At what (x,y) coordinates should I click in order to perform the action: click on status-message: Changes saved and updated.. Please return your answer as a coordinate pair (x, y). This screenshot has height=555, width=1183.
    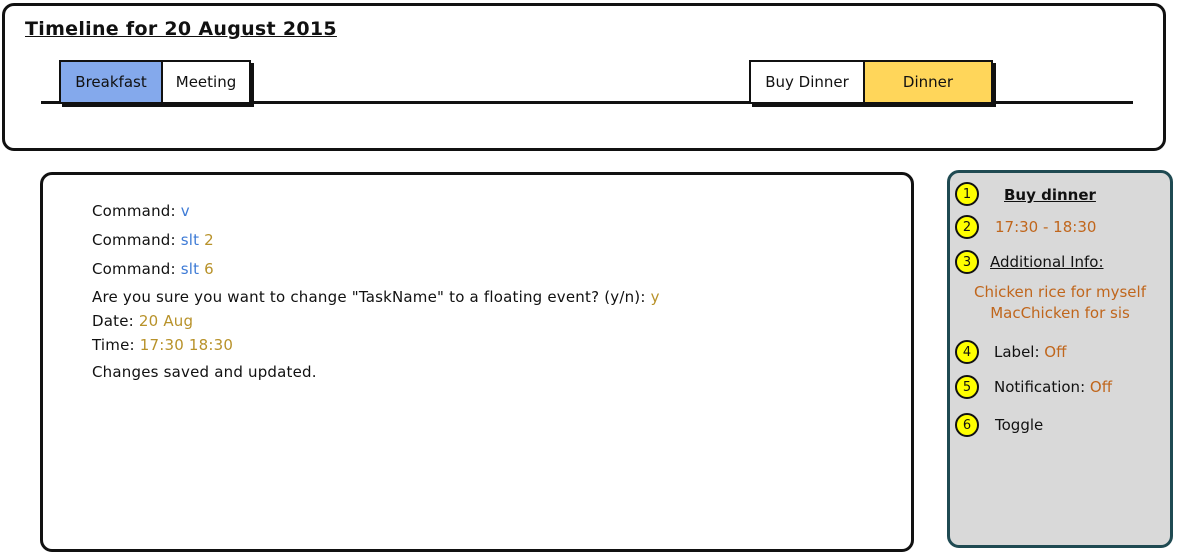
    Looking at the image, I should click on (204, 372).